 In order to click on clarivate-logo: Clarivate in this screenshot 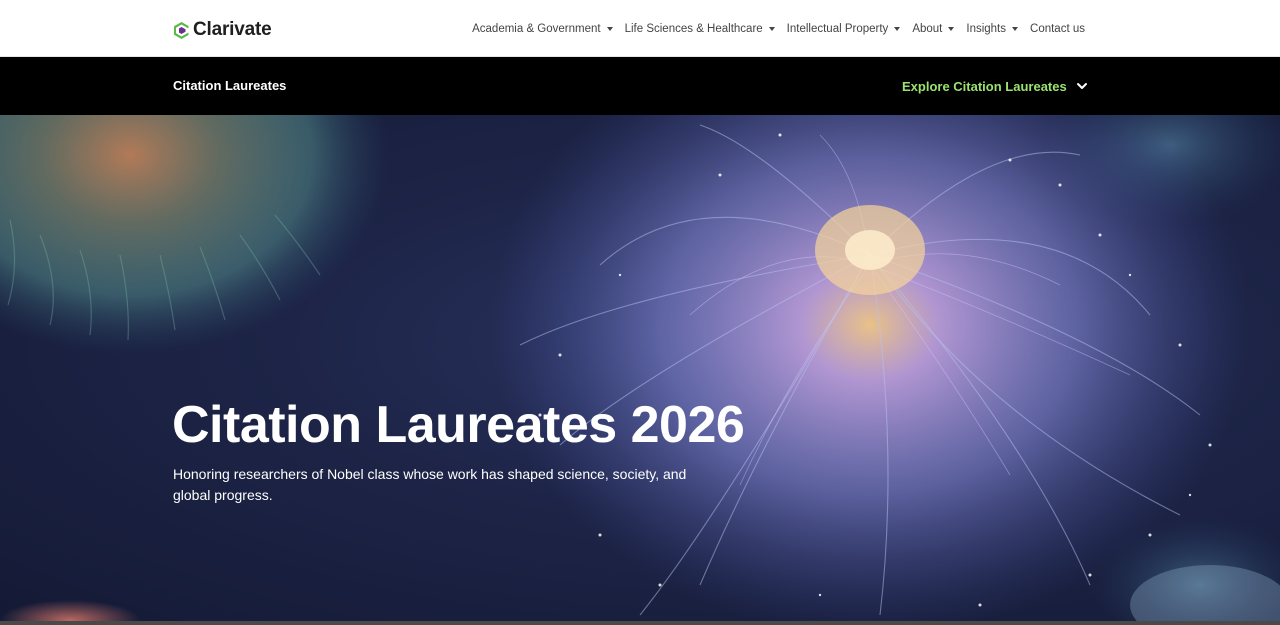, I will do `click(222, 30)`.